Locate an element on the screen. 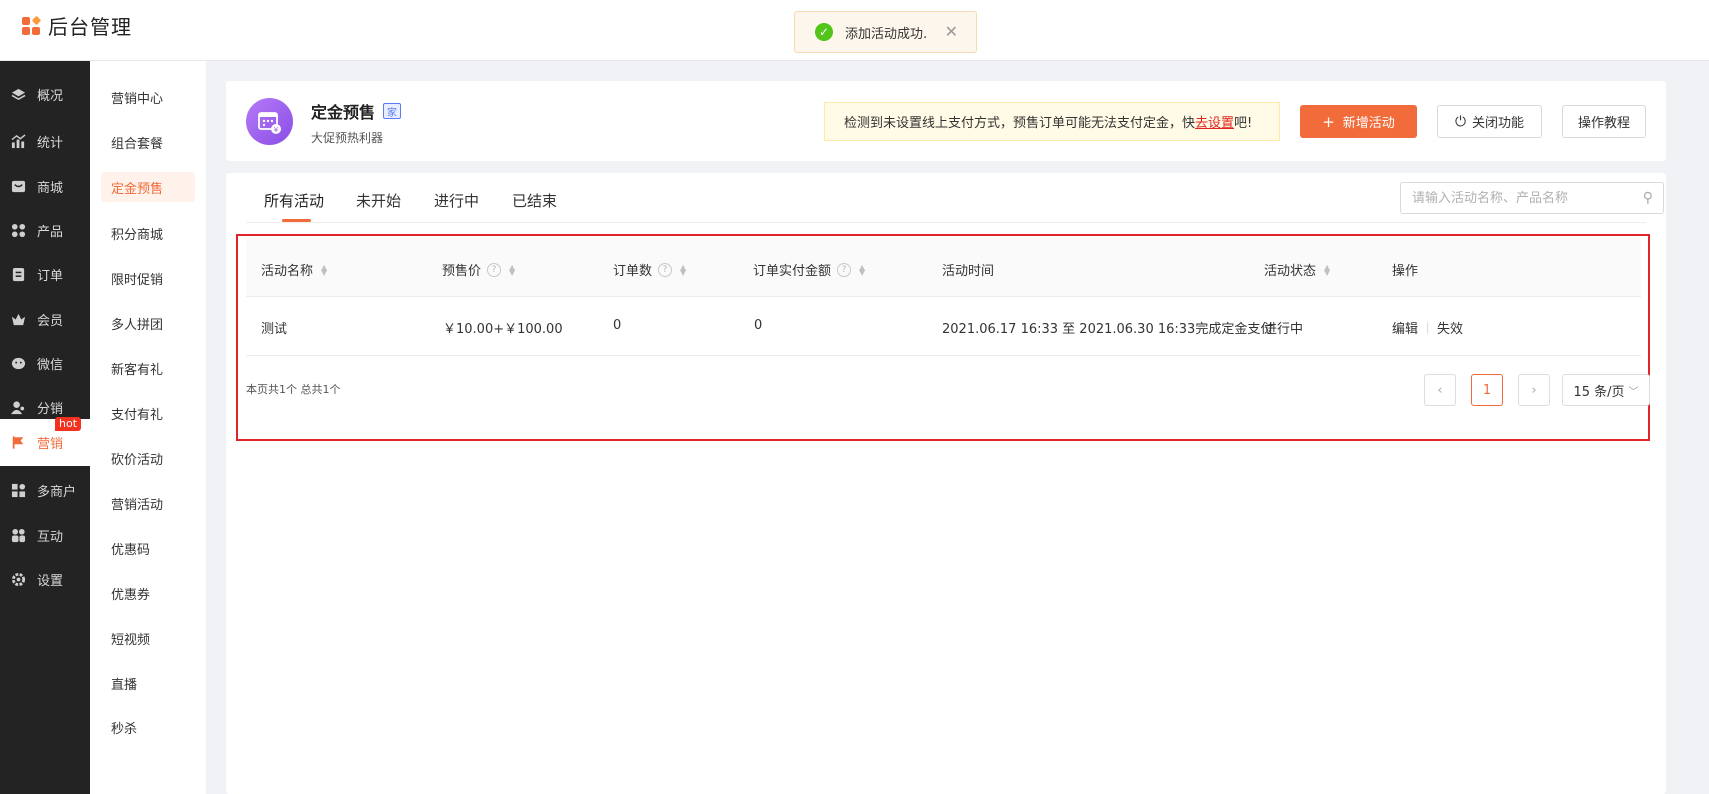 This screenshot has width=1709, height=794. sidebar-item-merchant: 多商户 is located at coordinates (45, 490).